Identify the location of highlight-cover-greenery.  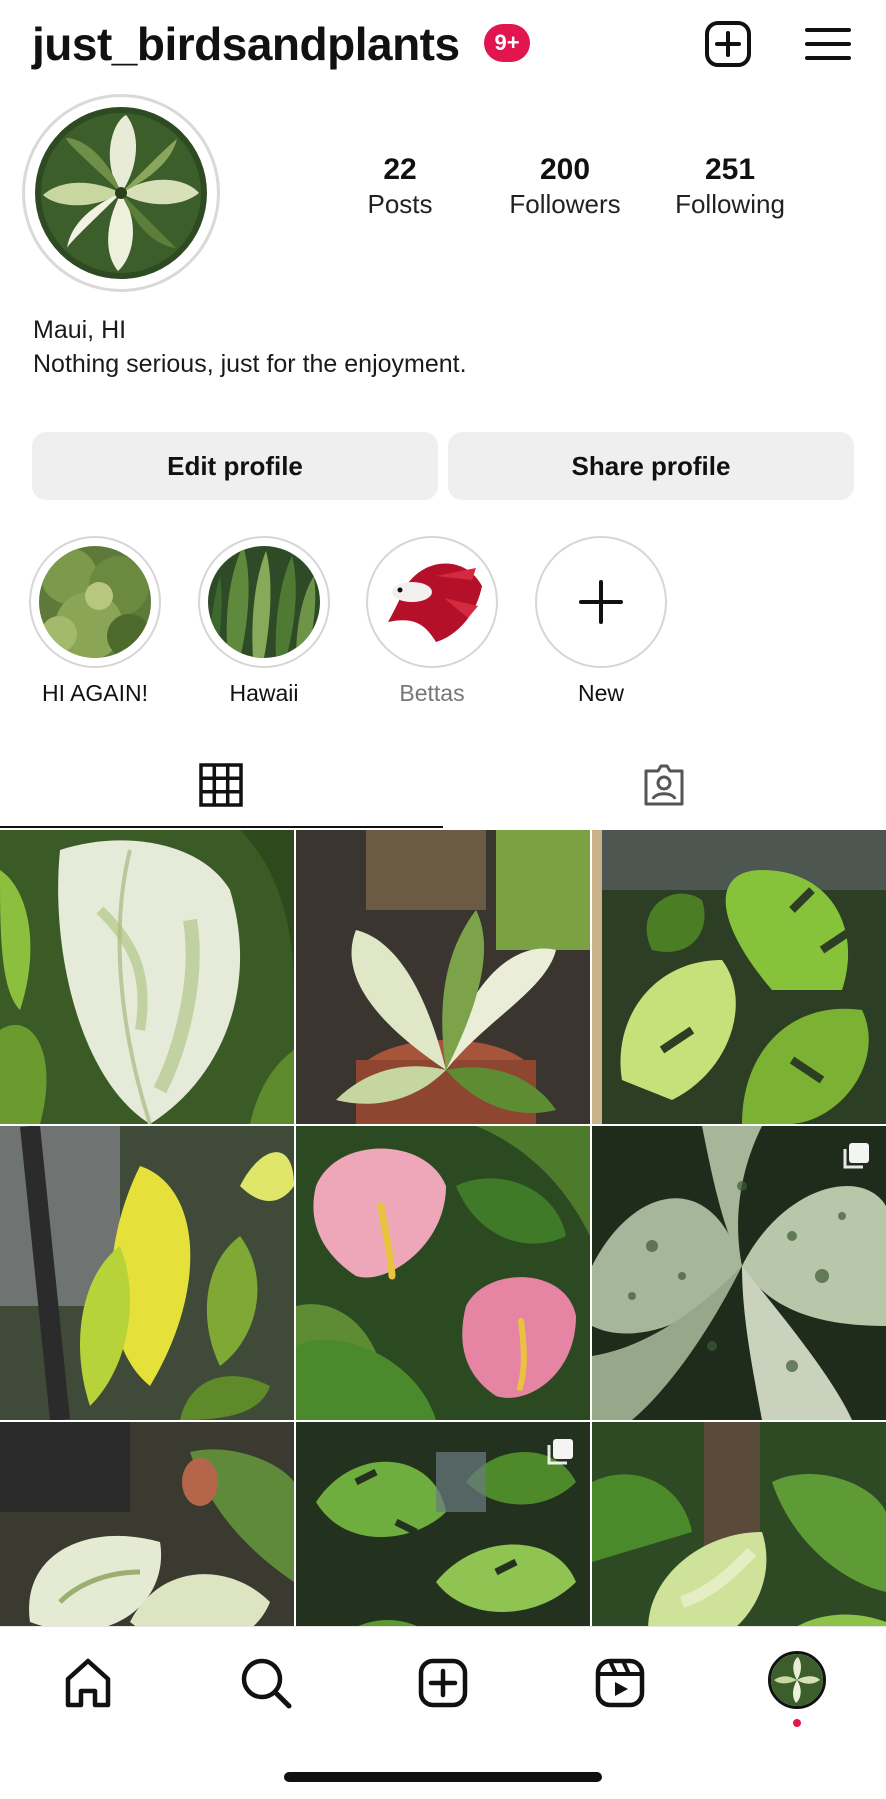
(95, 602).